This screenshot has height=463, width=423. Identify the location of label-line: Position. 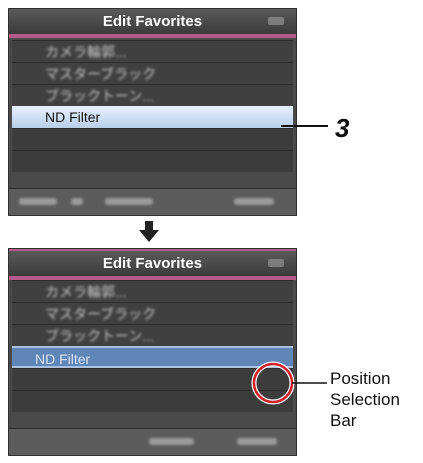
(360, 378).